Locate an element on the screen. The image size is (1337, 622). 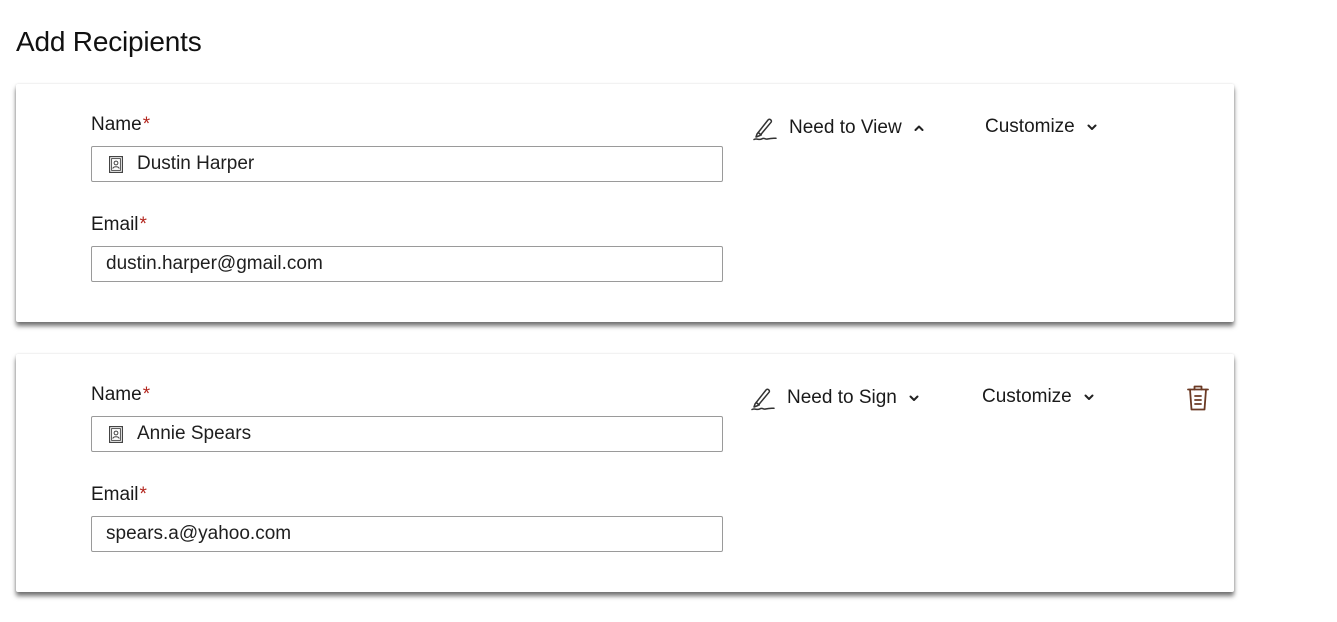
role-label: Need to View is located at coordinates (845, 128).